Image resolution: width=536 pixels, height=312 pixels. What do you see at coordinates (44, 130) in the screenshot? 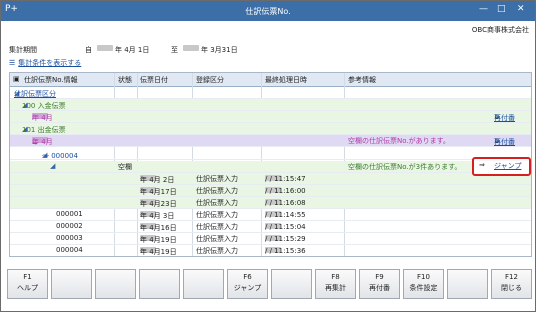
I see `withdraw-label: 101 出金伝票` at bounding box center [44, 130].